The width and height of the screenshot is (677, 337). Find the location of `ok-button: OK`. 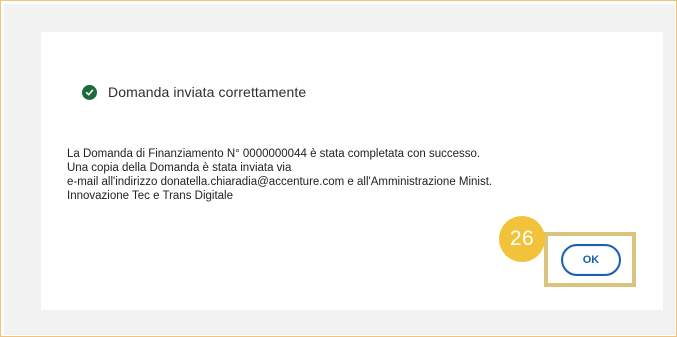

ok-button: OK is located at coordinates (591, 260).